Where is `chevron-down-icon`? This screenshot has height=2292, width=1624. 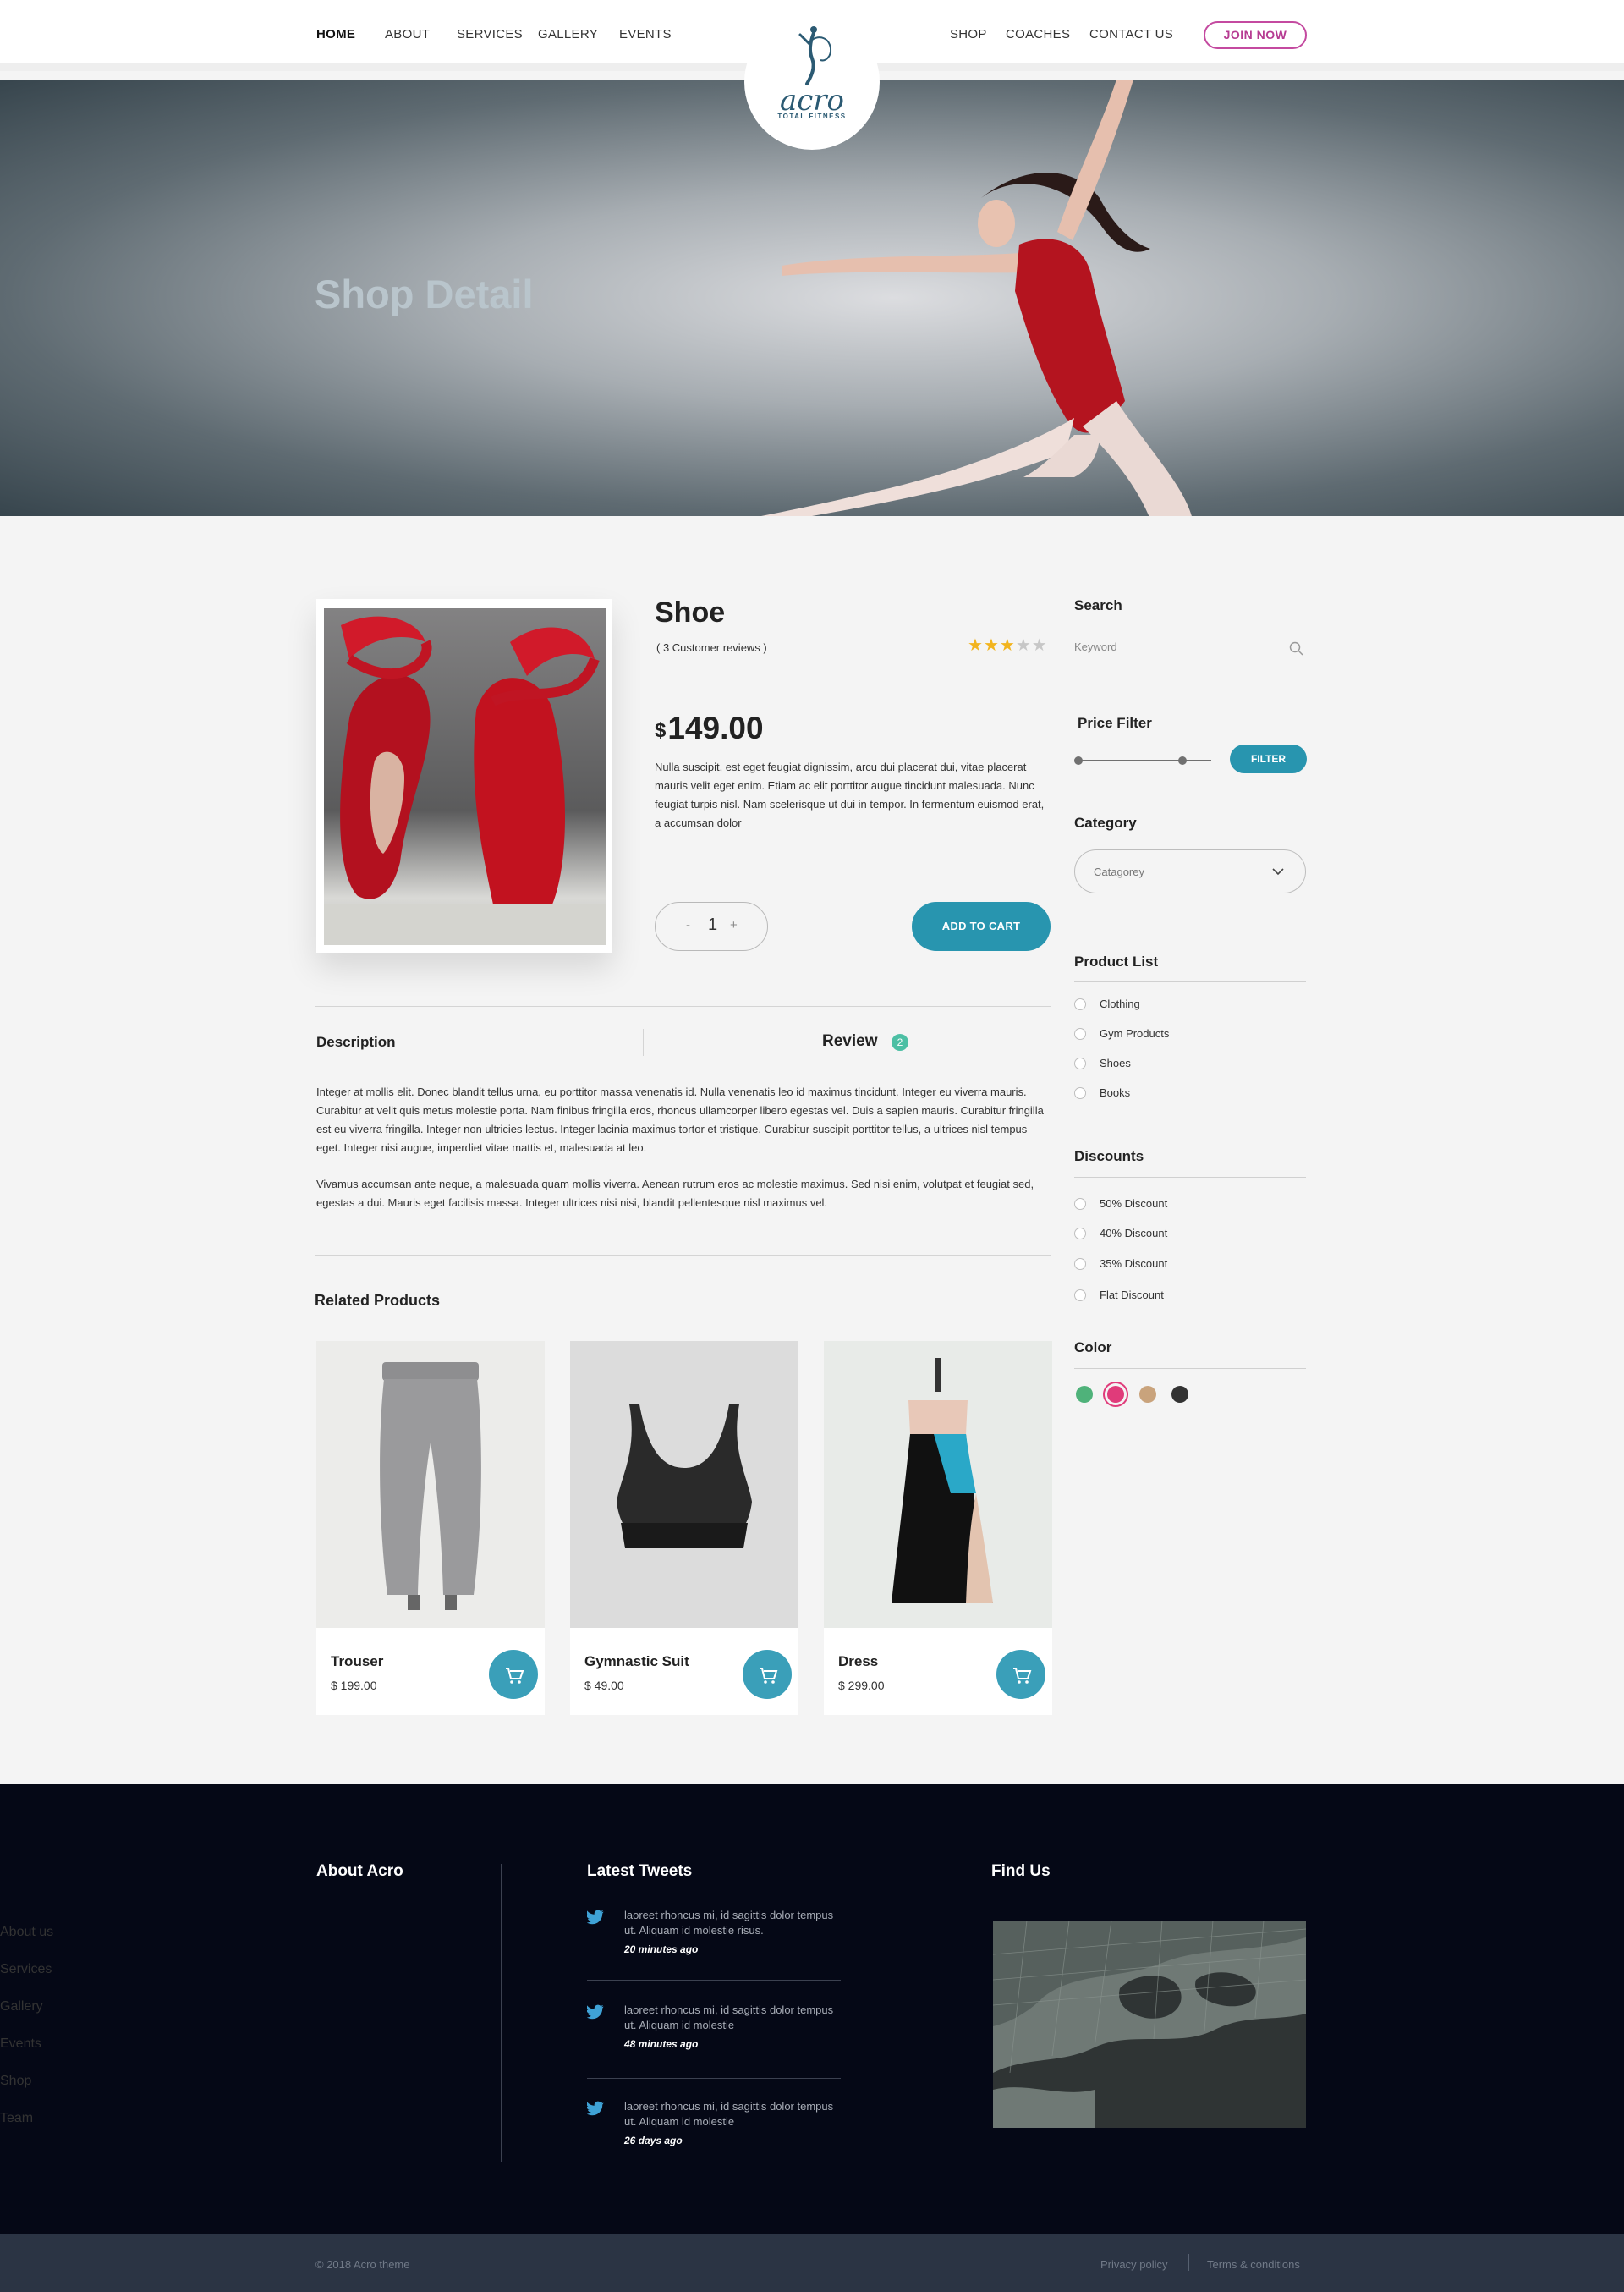
chevron-down-icon is located at coordinates (1278, 872).